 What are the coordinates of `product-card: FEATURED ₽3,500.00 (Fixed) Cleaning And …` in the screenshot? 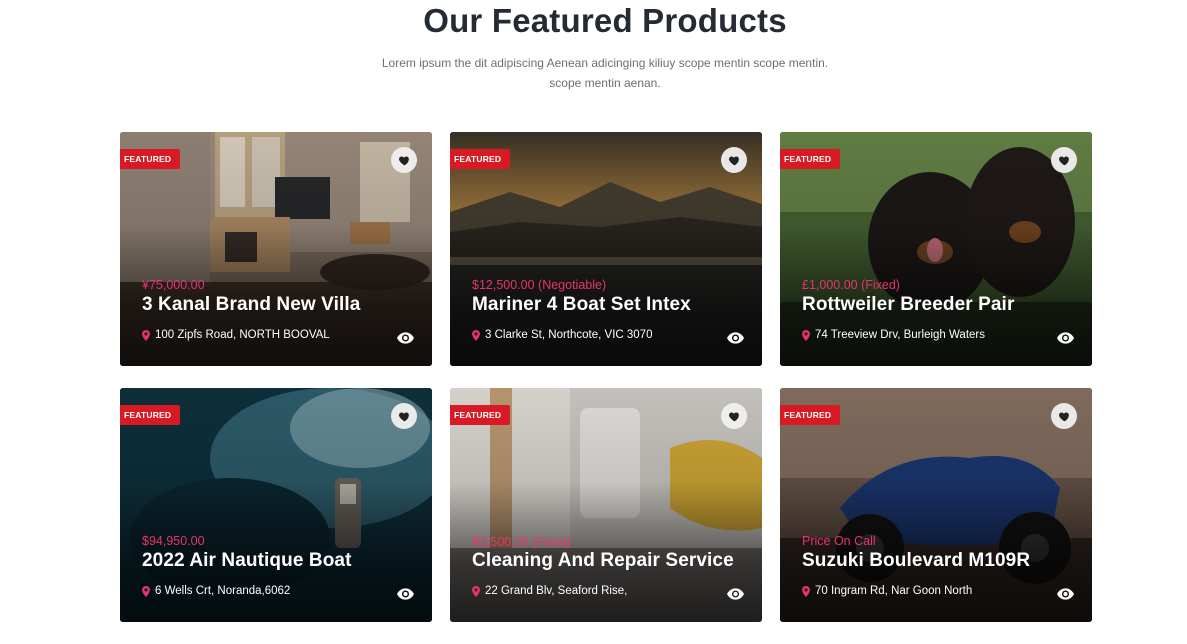 It's located at (606, 505).